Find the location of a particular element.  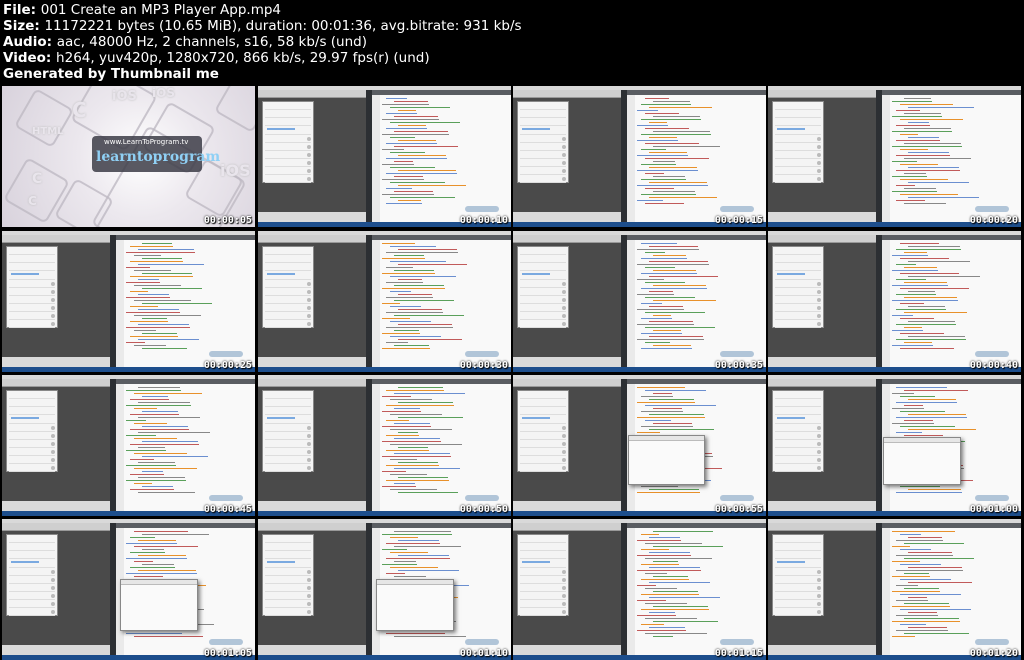

video-thumbnail: 00:01:05 is located at coordinates (128, 589).